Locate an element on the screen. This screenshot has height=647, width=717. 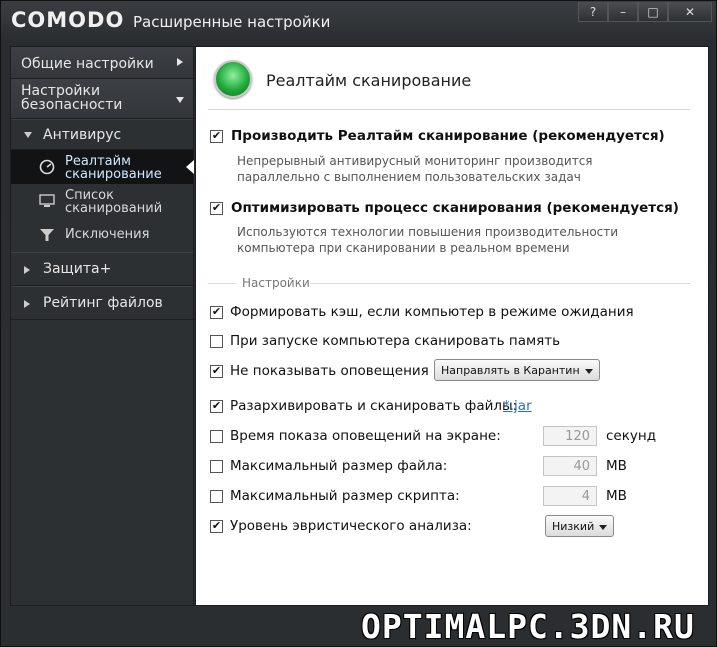
alert-action-dropdown: Направлять в Карантин is located at coordinates (517, 370).